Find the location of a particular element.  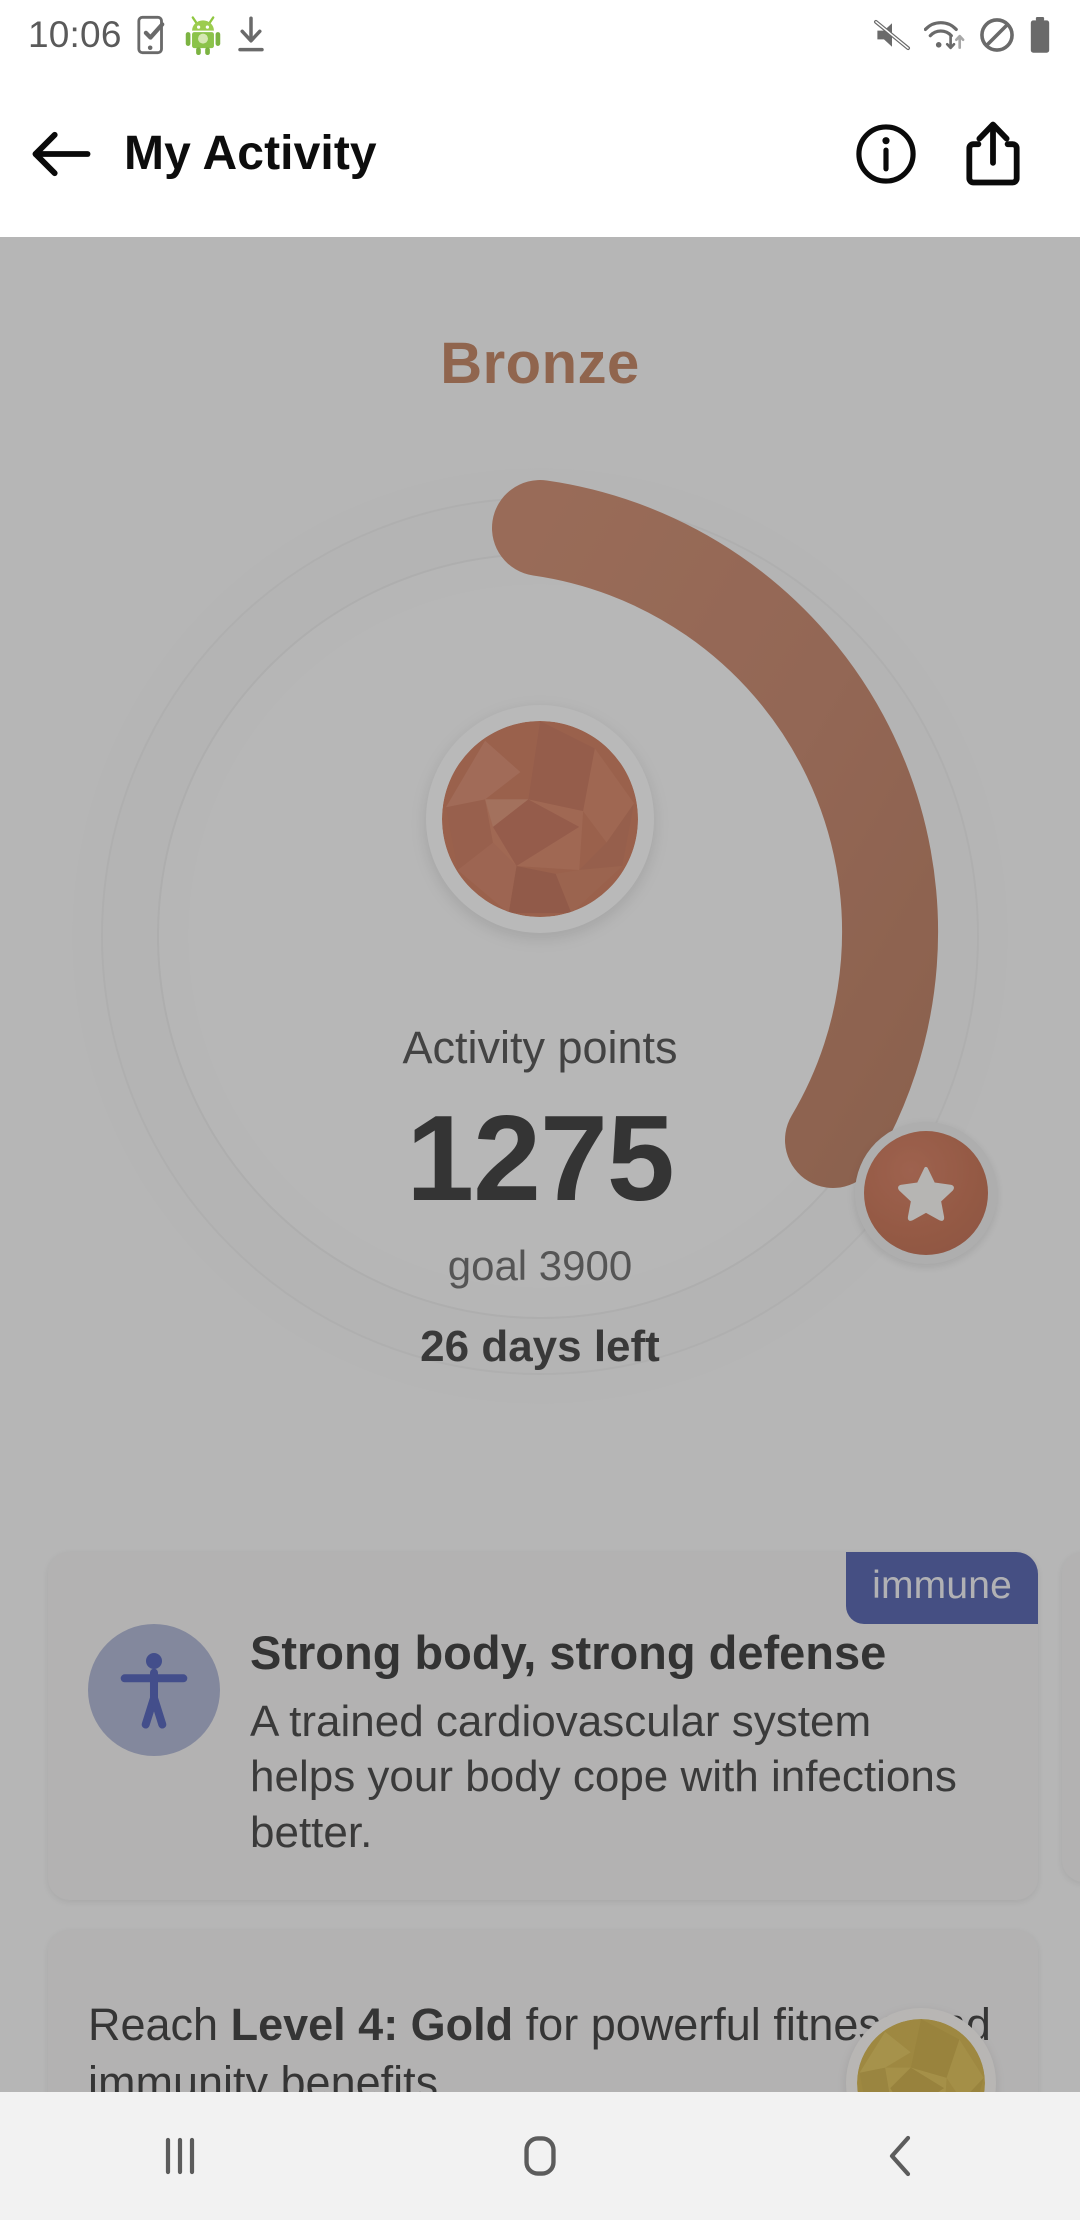

activity-points-value: 1275 is located at coordinates (540, 1157).